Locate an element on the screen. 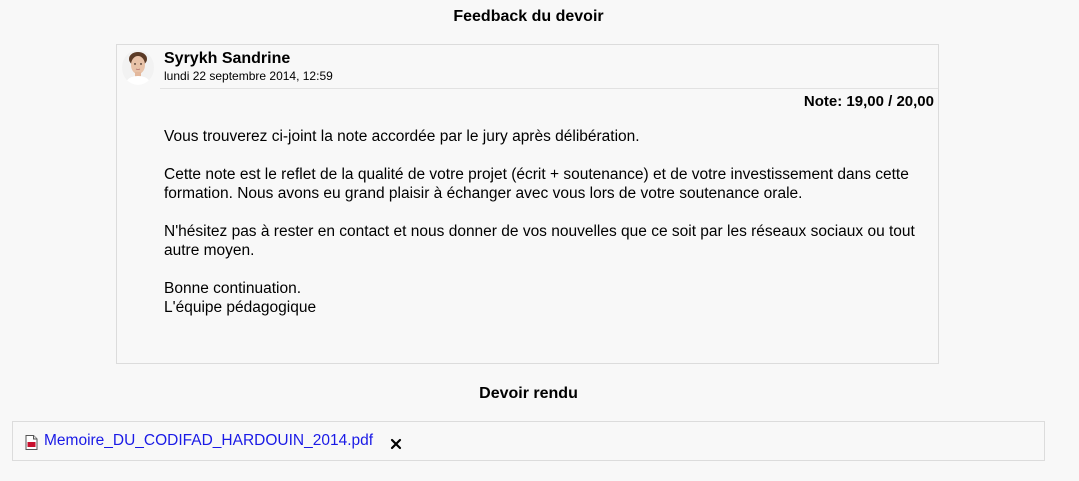 This screenshot has width=1079, height=481. grader-avatar is located at coordinates (138, 67).